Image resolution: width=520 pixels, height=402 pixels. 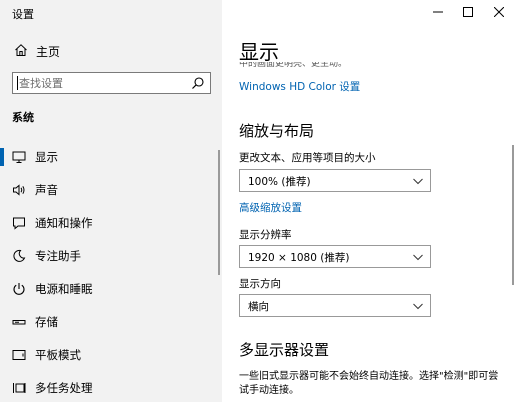 I want to click on orientation-value: 横向, so click(x=258, y=307).